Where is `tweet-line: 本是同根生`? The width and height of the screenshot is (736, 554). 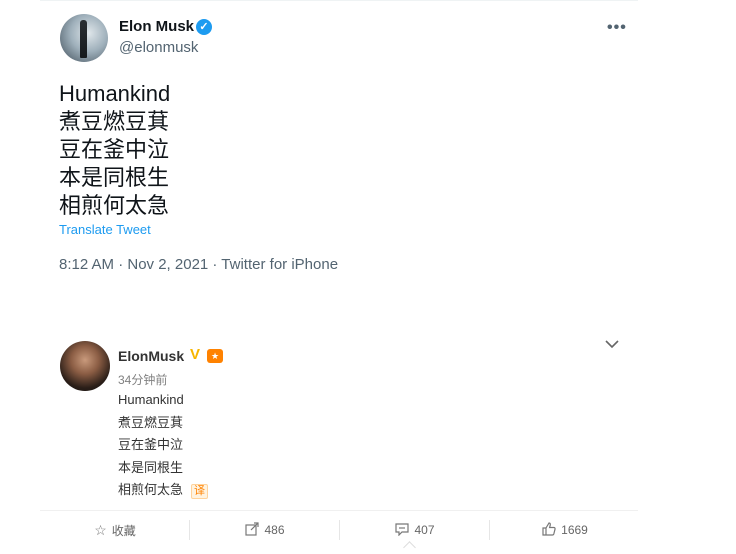
tweet-line: 本是同根生 is located at coordinates (114, 177).